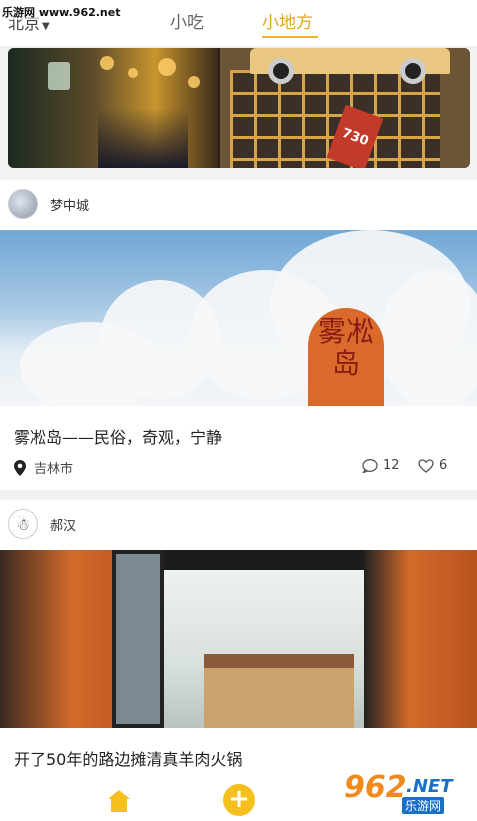  I want to click on avatar: ☃, so click(23, 524).